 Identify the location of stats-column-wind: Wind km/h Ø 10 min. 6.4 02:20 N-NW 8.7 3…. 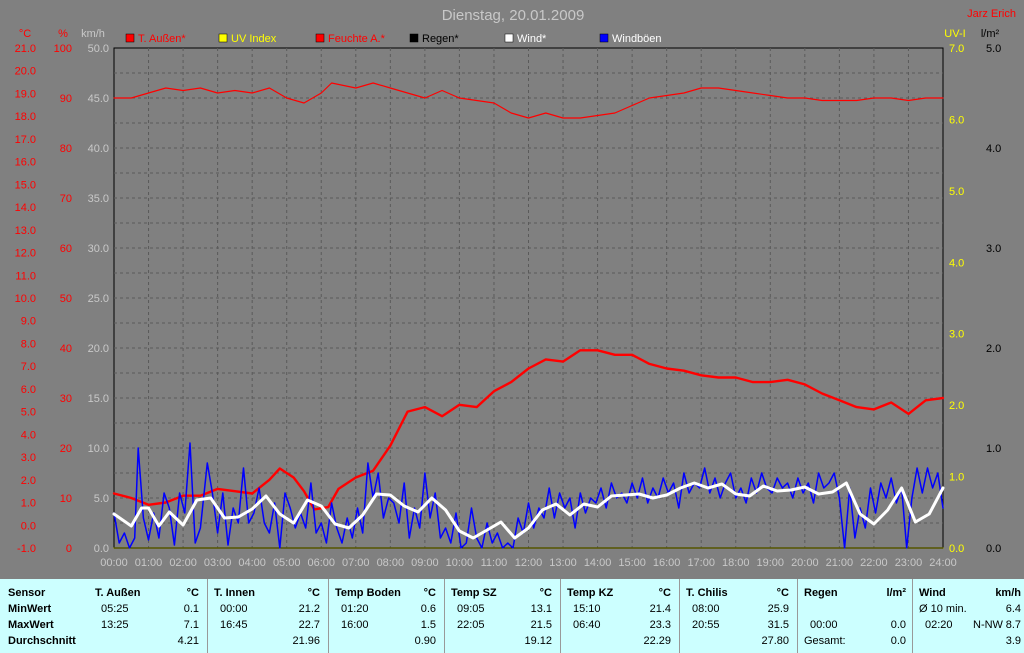
(968, 616).